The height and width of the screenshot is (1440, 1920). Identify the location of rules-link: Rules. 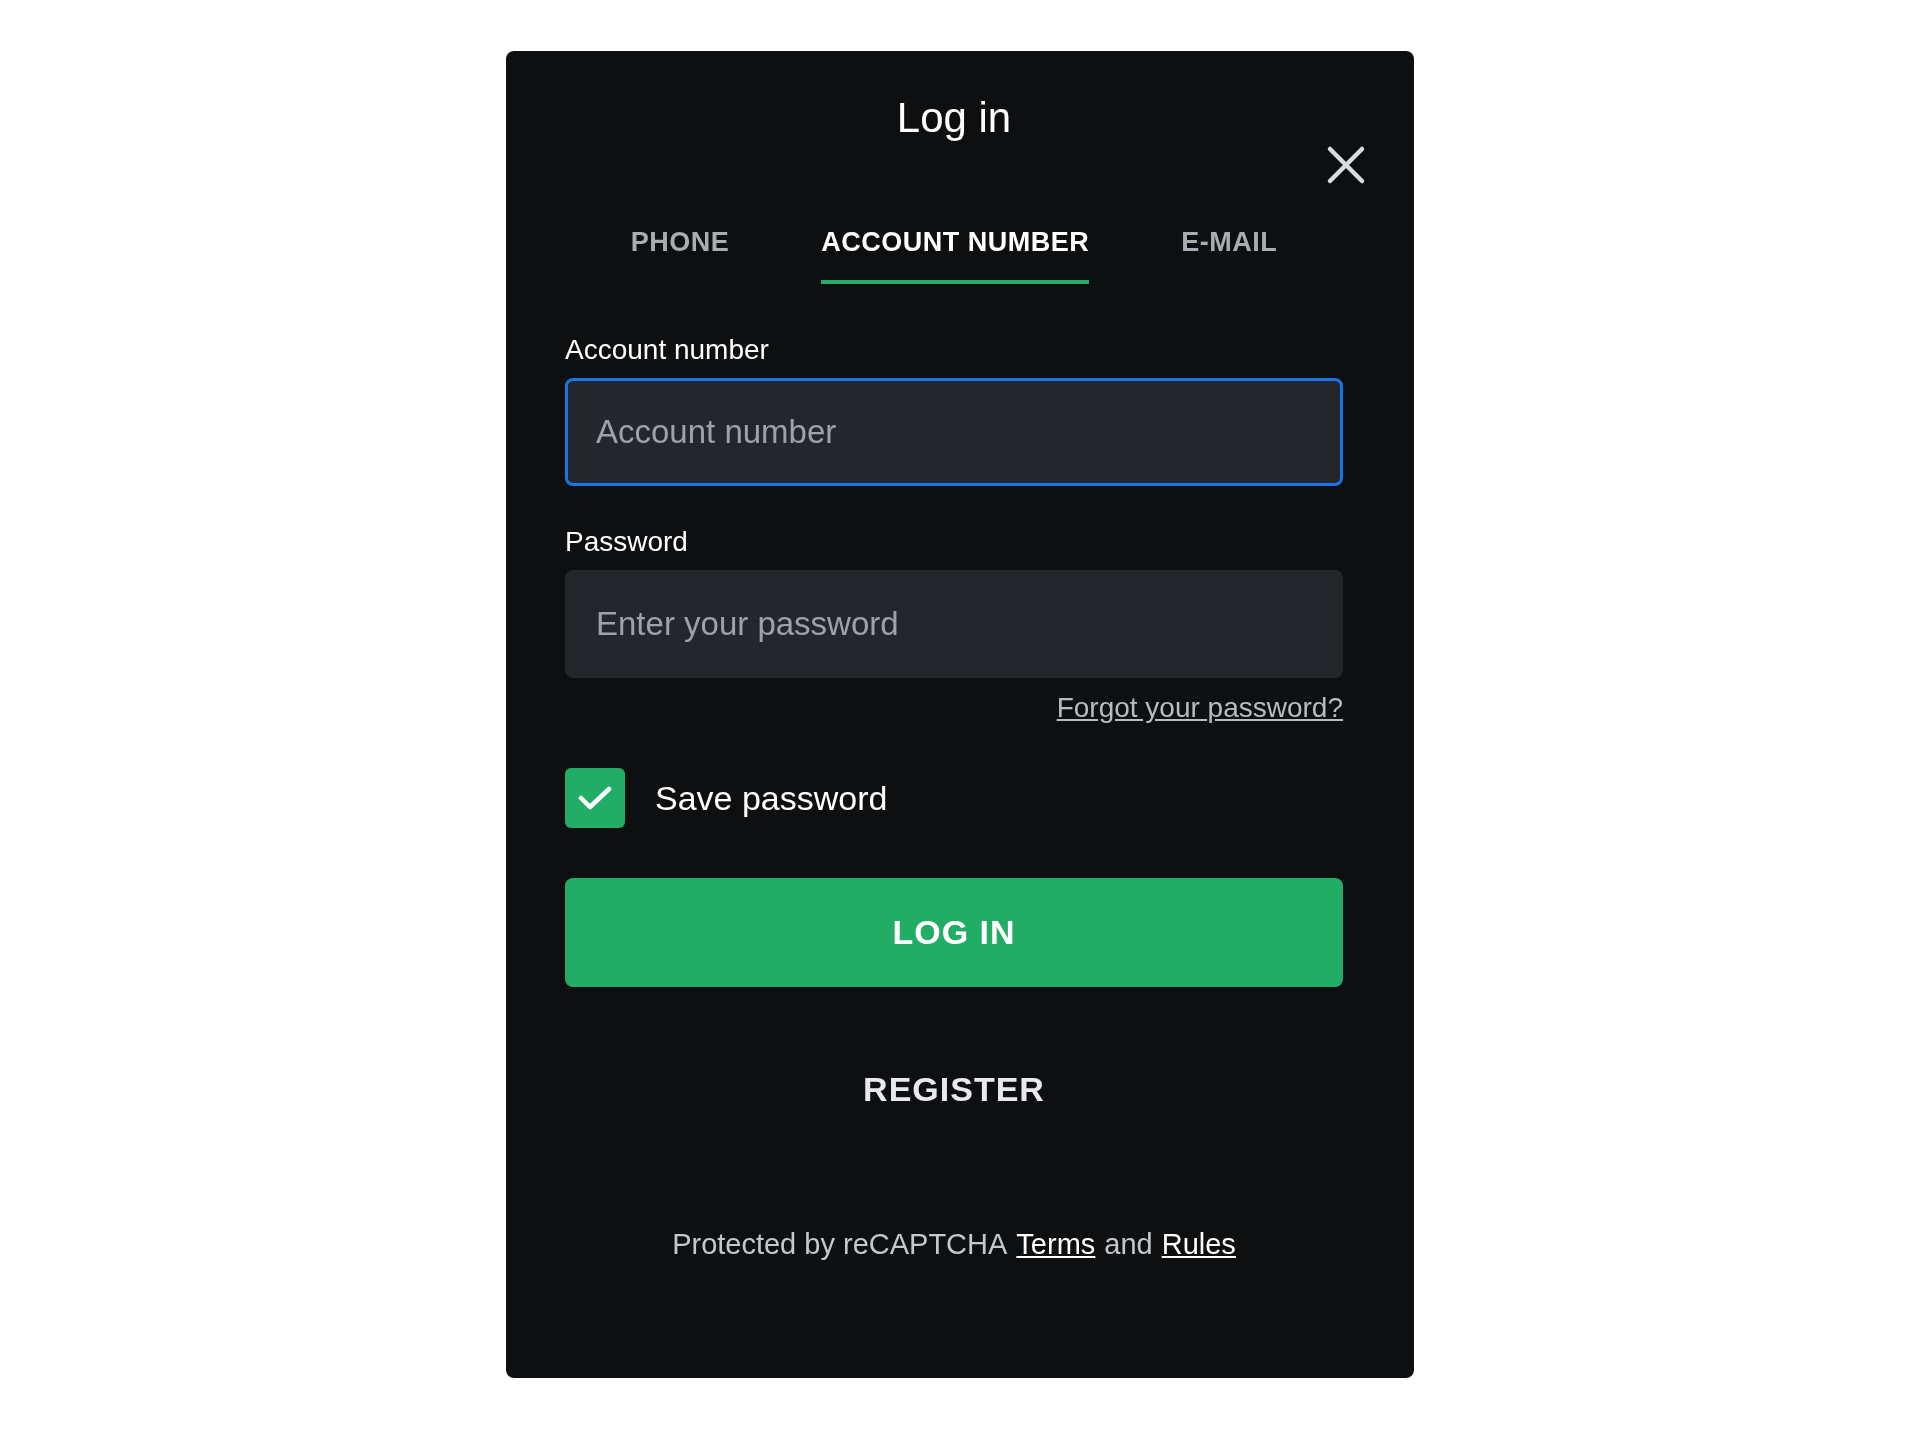
(1198, 1244).